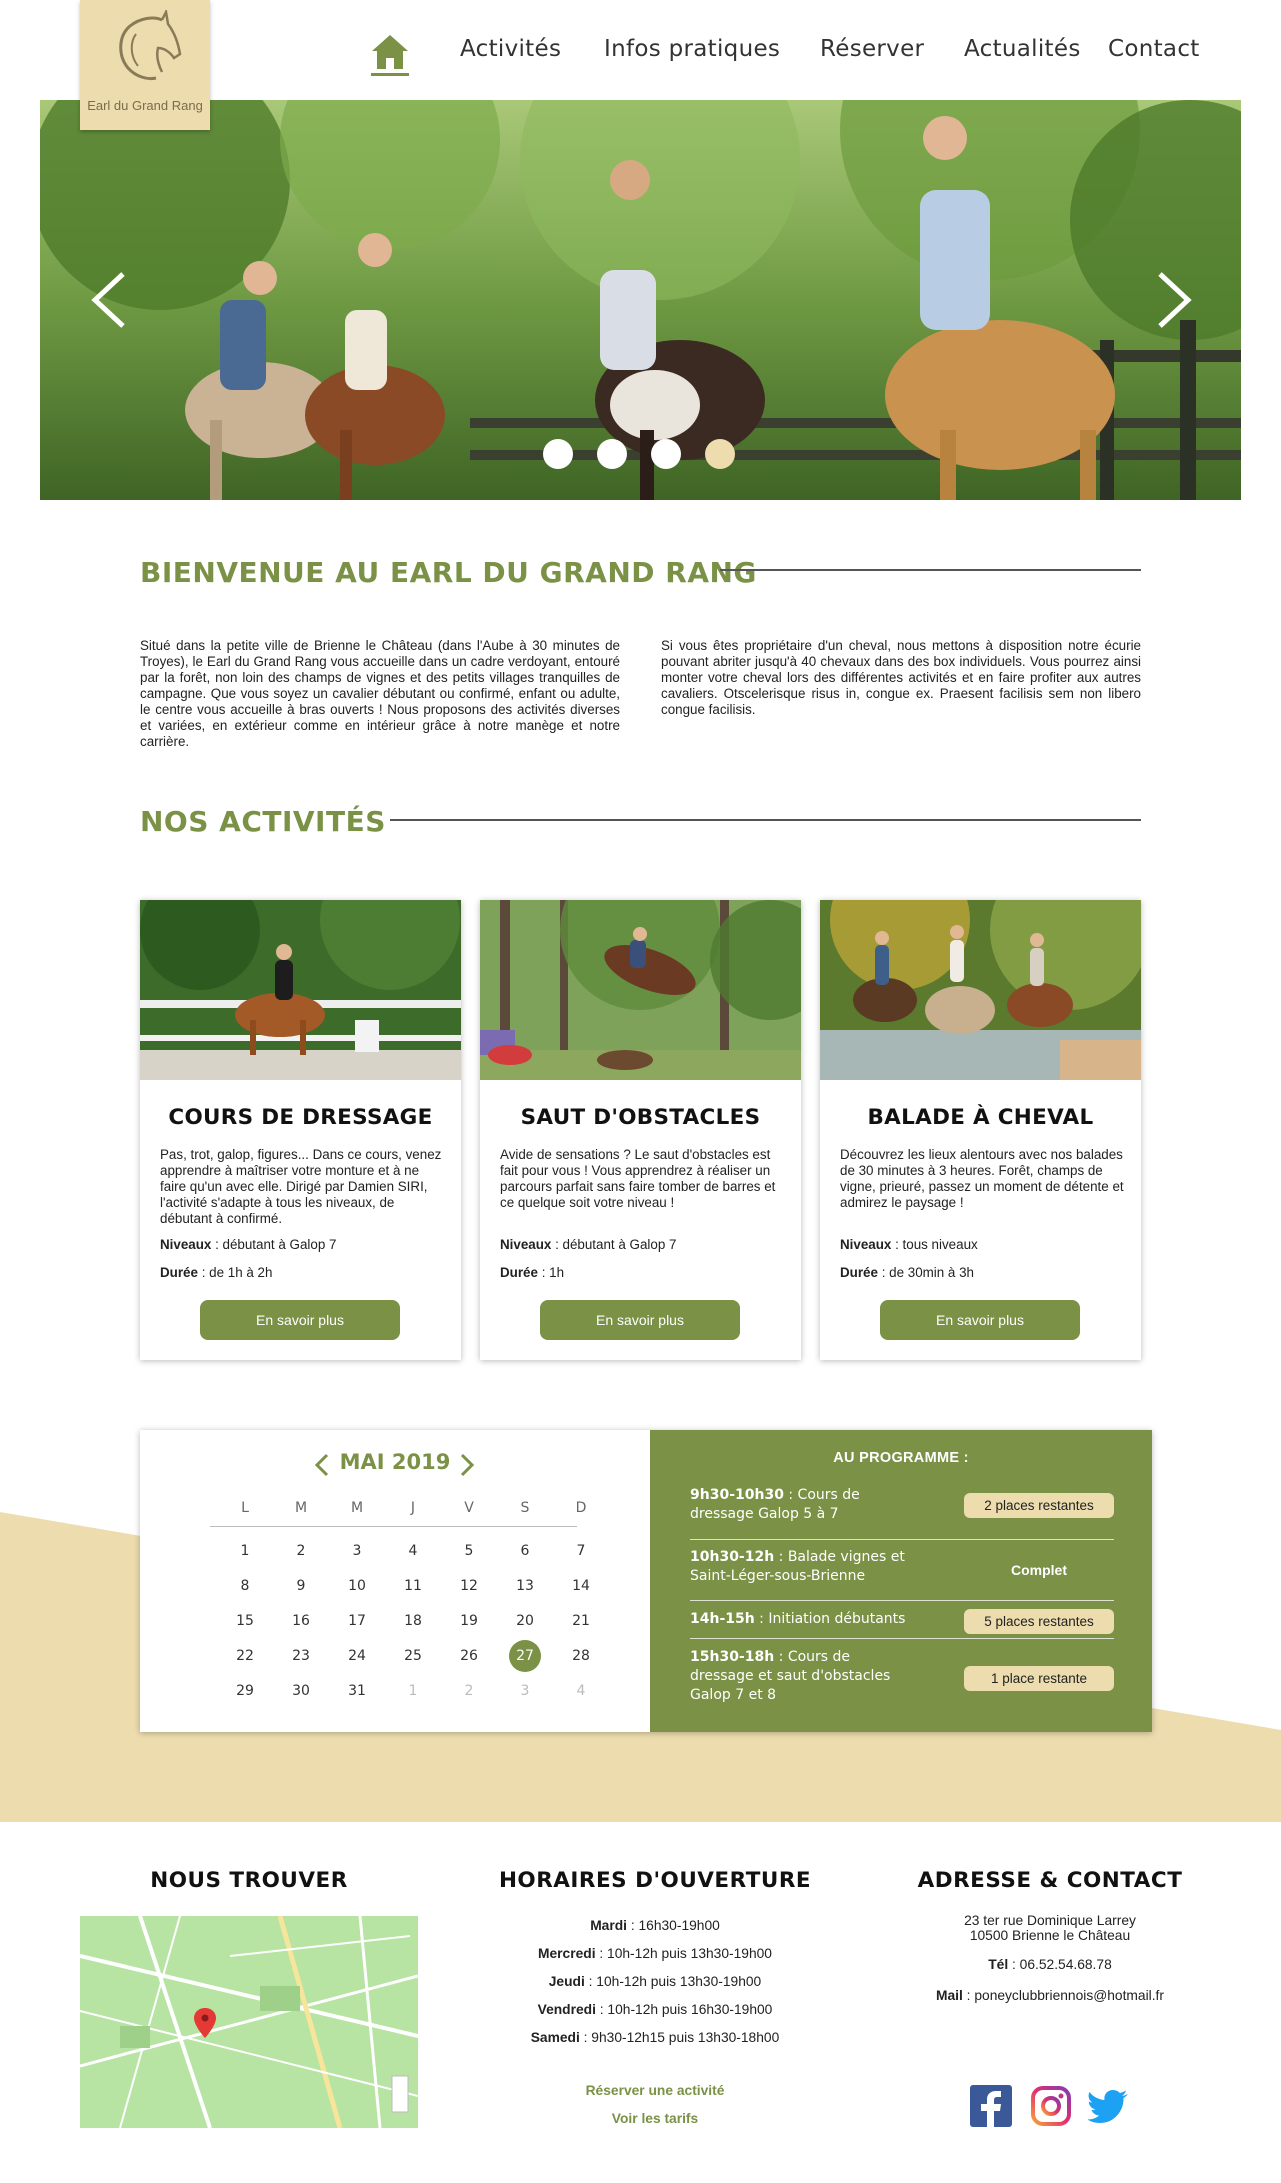 This screenshot has height=2183, width=1281. Describe the element at coordinates (525, 1656) in the screenshot. I see `calendar-day-today: 27` at that location.